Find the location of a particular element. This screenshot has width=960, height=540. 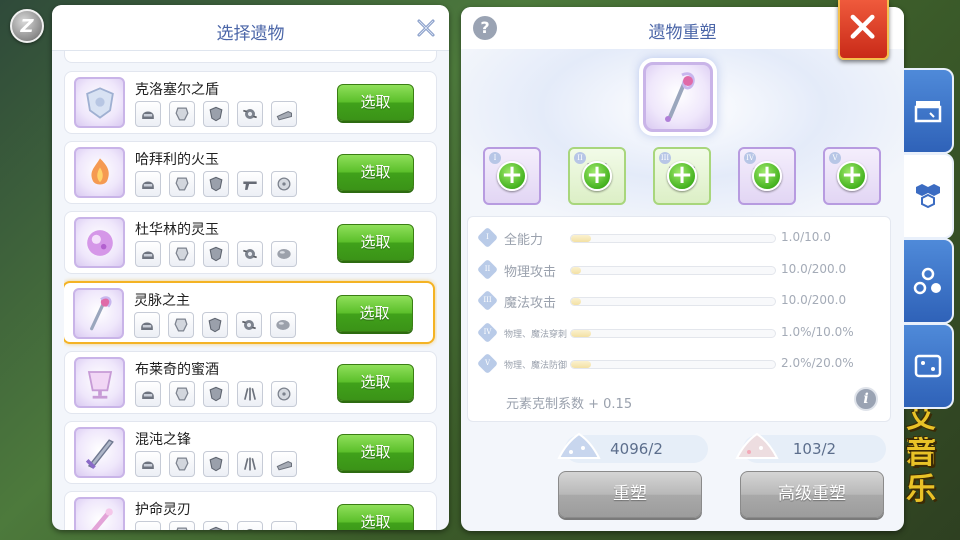

stat-label: 物理、魔法防御 is located at coordinates (536, 366).